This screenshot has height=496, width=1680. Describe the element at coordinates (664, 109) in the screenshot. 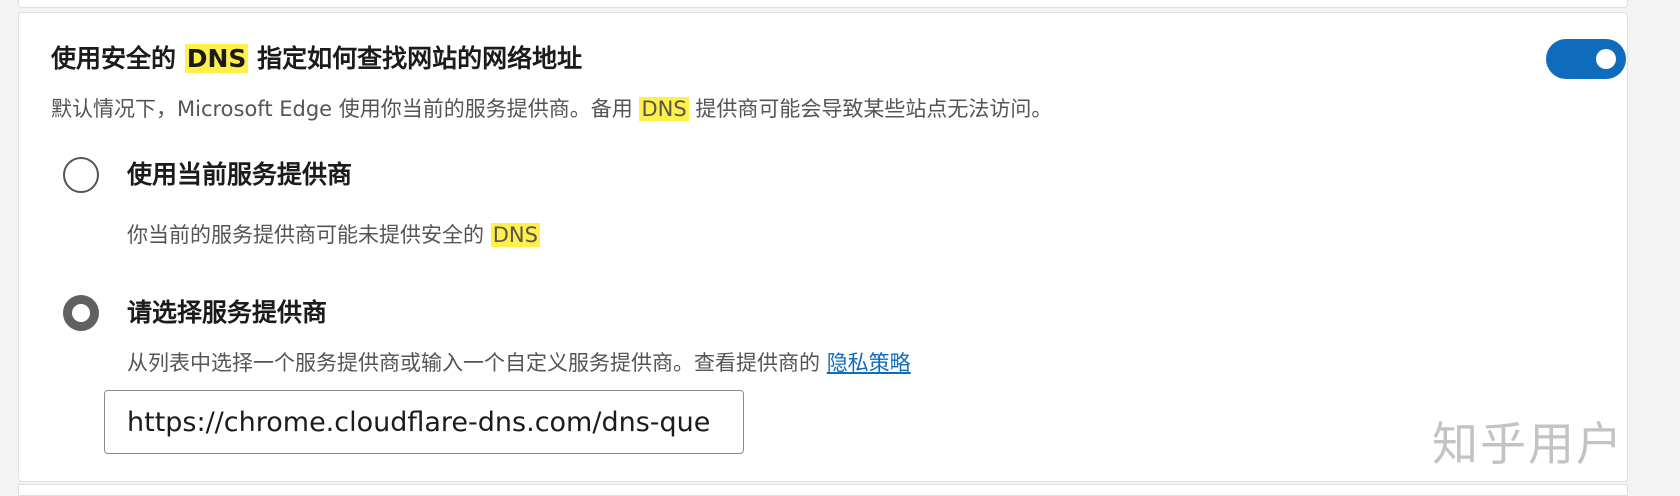

I see `description-highlight: DNS` at that location.